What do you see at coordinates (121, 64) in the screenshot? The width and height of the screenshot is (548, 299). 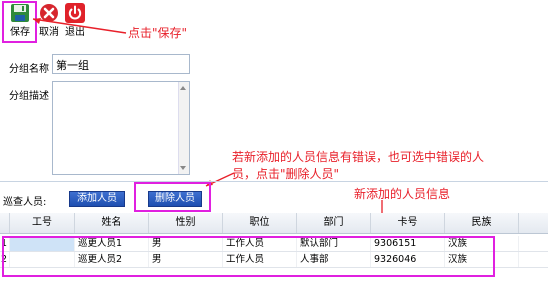 I see `group-name-input: 第一组` at bounding box center [121, 64].